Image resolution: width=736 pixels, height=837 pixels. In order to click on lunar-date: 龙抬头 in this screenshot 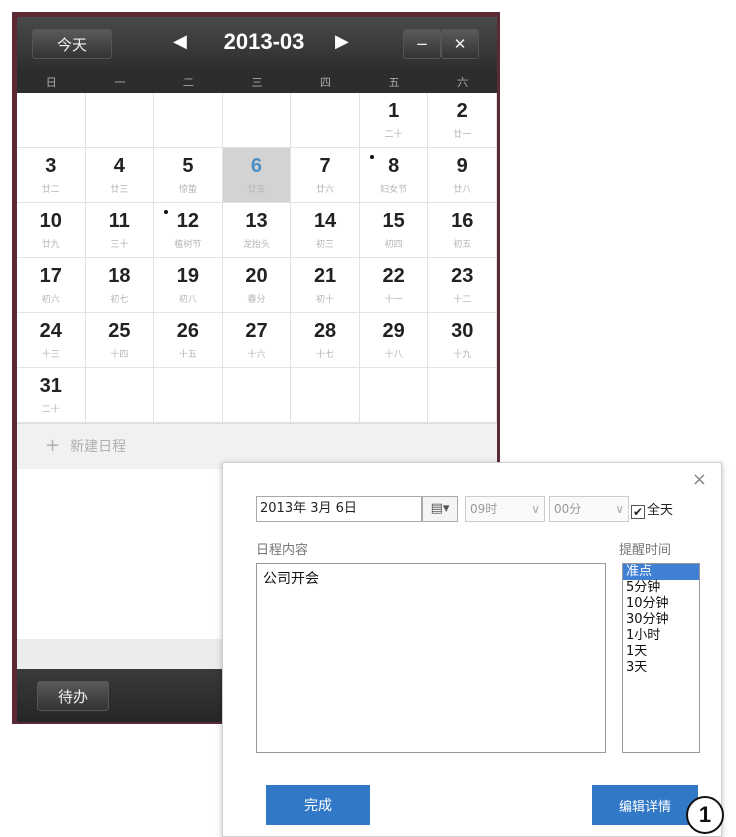, I will do `click(256, 245)`.